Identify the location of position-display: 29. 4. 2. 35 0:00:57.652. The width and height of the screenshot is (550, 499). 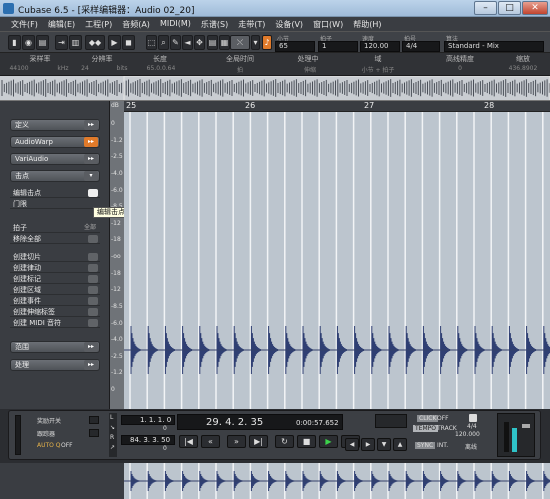
(260, 422).